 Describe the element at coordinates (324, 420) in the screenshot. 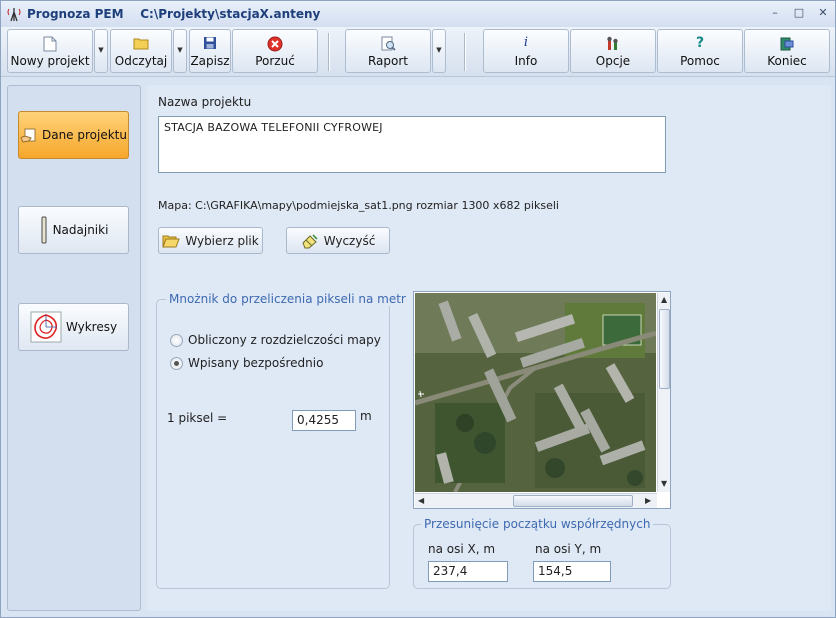

I see `pixel-value-input: 0,4255` at that location.